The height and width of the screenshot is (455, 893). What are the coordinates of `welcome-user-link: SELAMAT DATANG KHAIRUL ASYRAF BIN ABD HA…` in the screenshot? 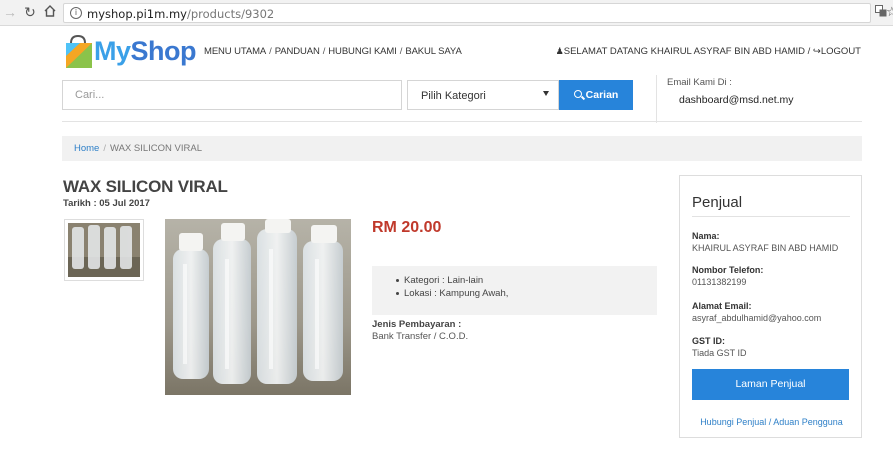 It's located at (684, 51).